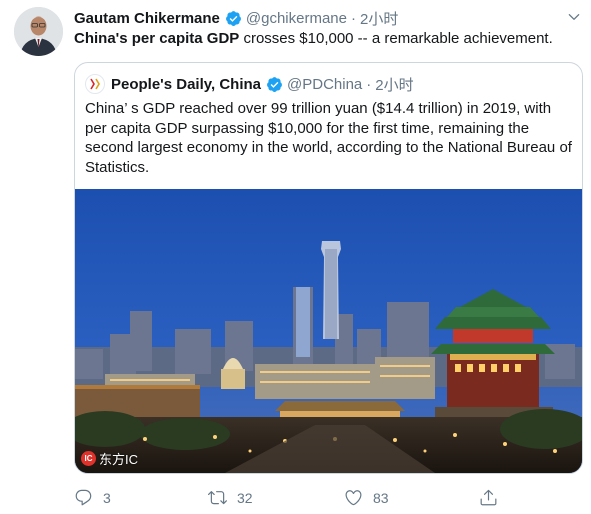 The image size is (591, 514). I want to click on tweet-timestamp: 2小时, so click(379, 18).